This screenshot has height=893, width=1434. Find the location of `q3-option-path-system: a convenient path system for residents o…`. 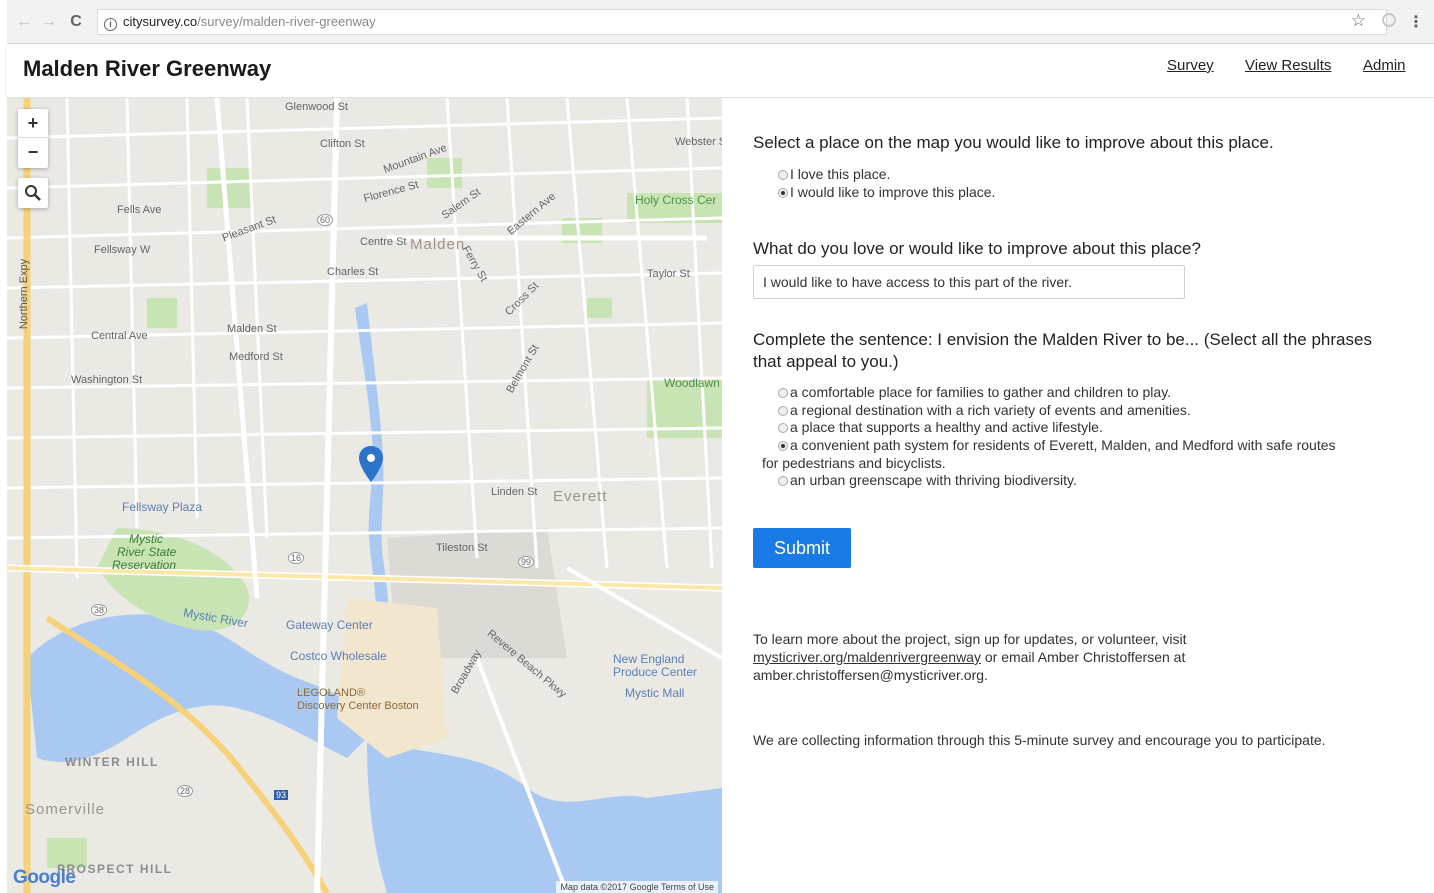

q3-option-path-system: a convenient path system for residents o… is located at coordinates (1057, 445).